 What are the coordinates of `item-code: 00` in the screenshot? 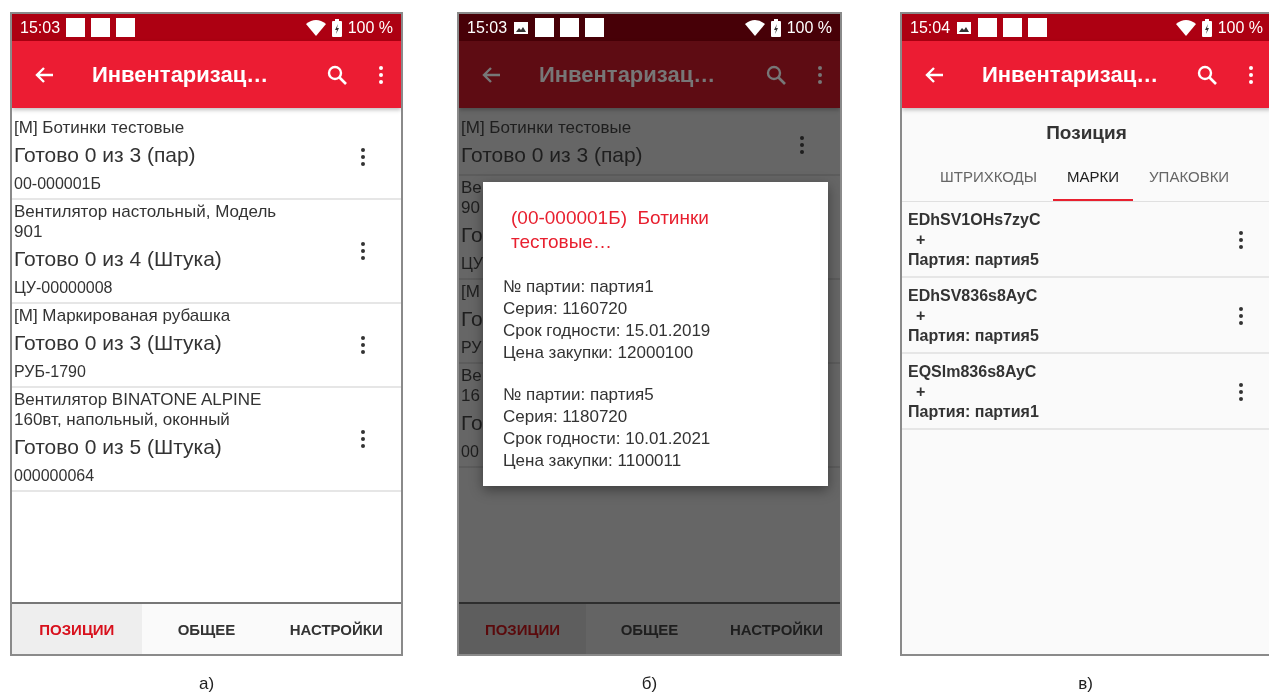 It's located at (470, 452).